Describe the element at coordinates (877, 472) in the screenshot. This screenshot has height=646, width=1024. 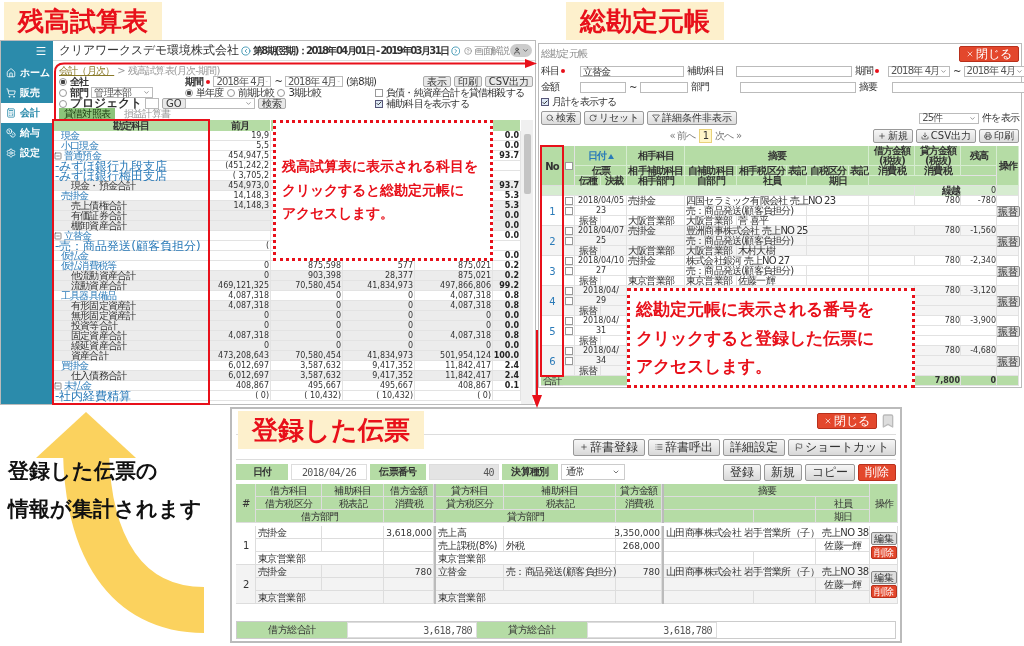
I see `action-button: 削除` at that location.